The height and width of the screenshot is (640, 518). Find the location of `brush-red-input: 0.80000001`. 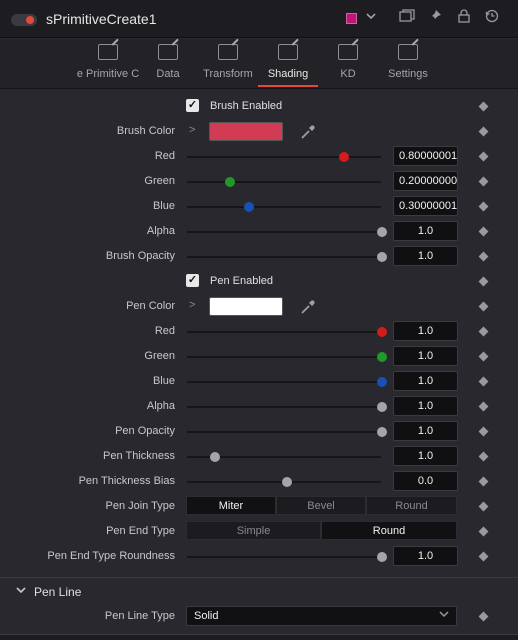

brush-red-input: 0.80000001 is located at coordinates (425, 156).